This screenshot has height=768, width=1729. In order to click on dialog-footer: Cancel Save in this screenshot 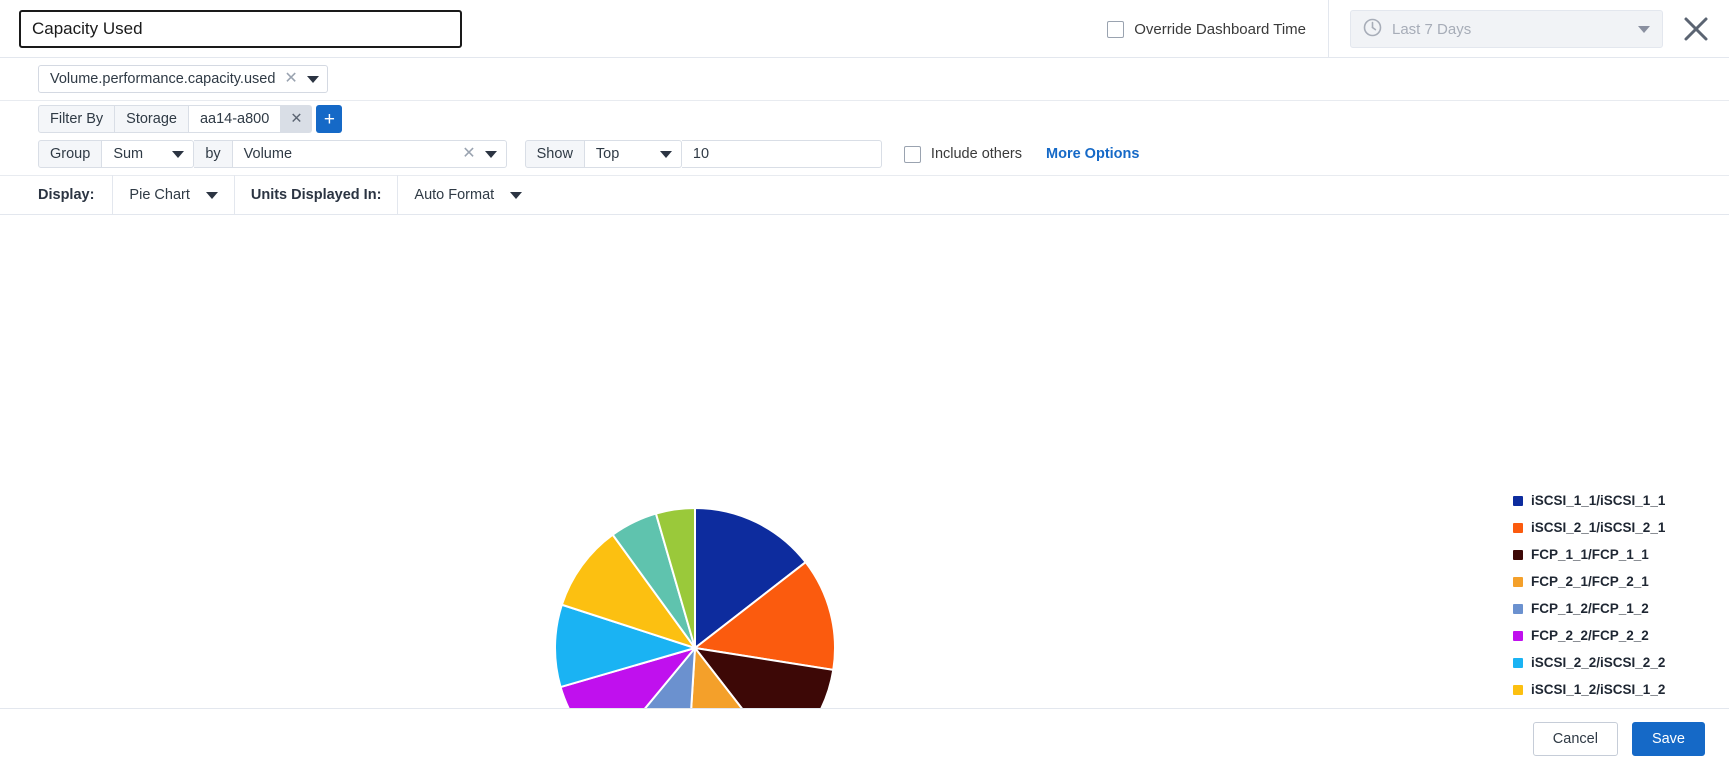, I will do `click(864, 738)`.